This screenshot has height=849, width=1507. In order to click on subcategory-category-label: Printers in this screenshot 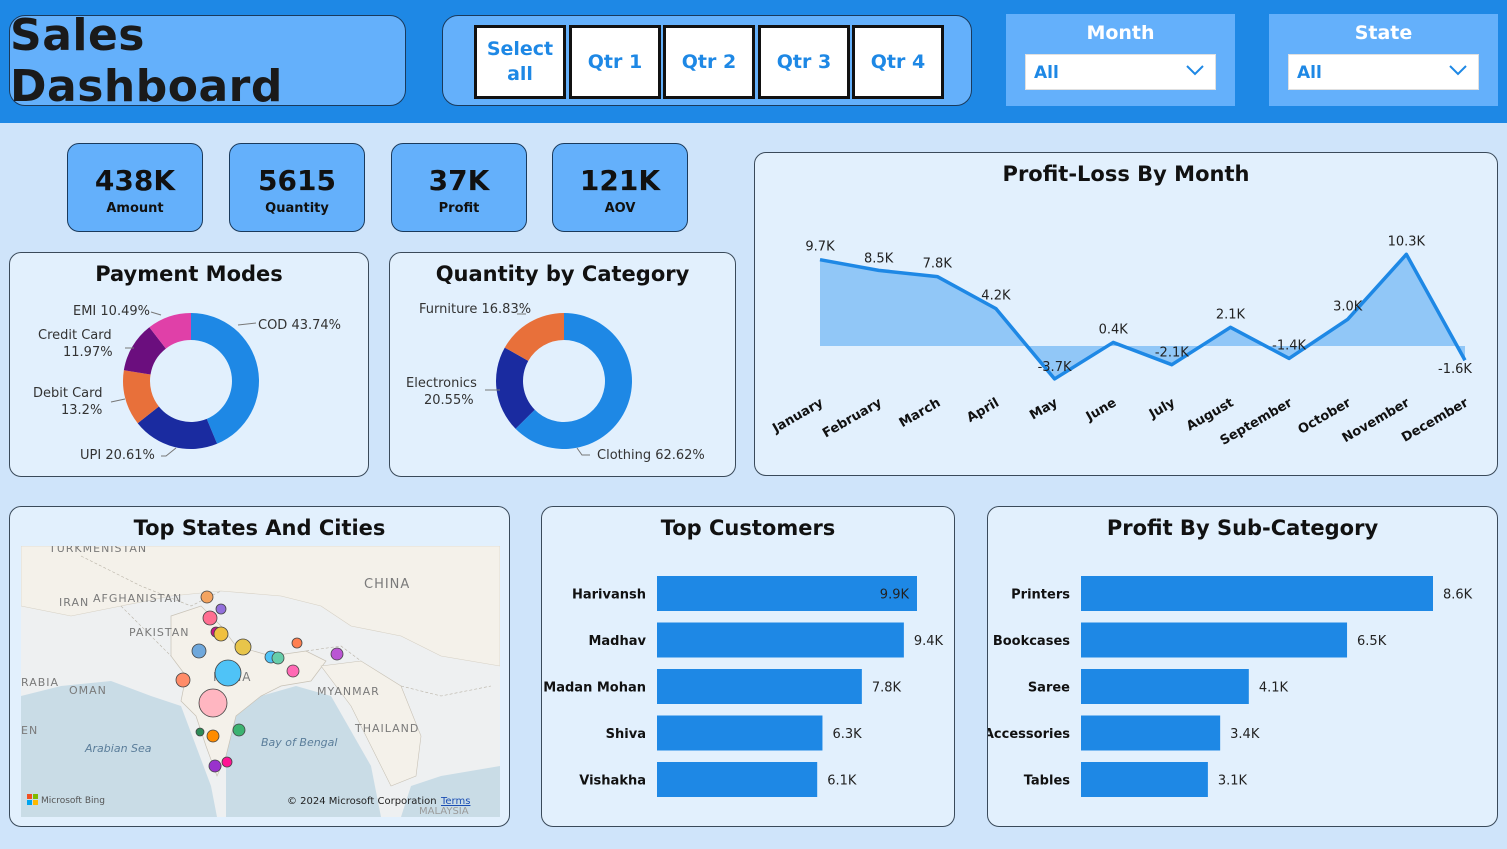, I will do `click(1040, 595)`.